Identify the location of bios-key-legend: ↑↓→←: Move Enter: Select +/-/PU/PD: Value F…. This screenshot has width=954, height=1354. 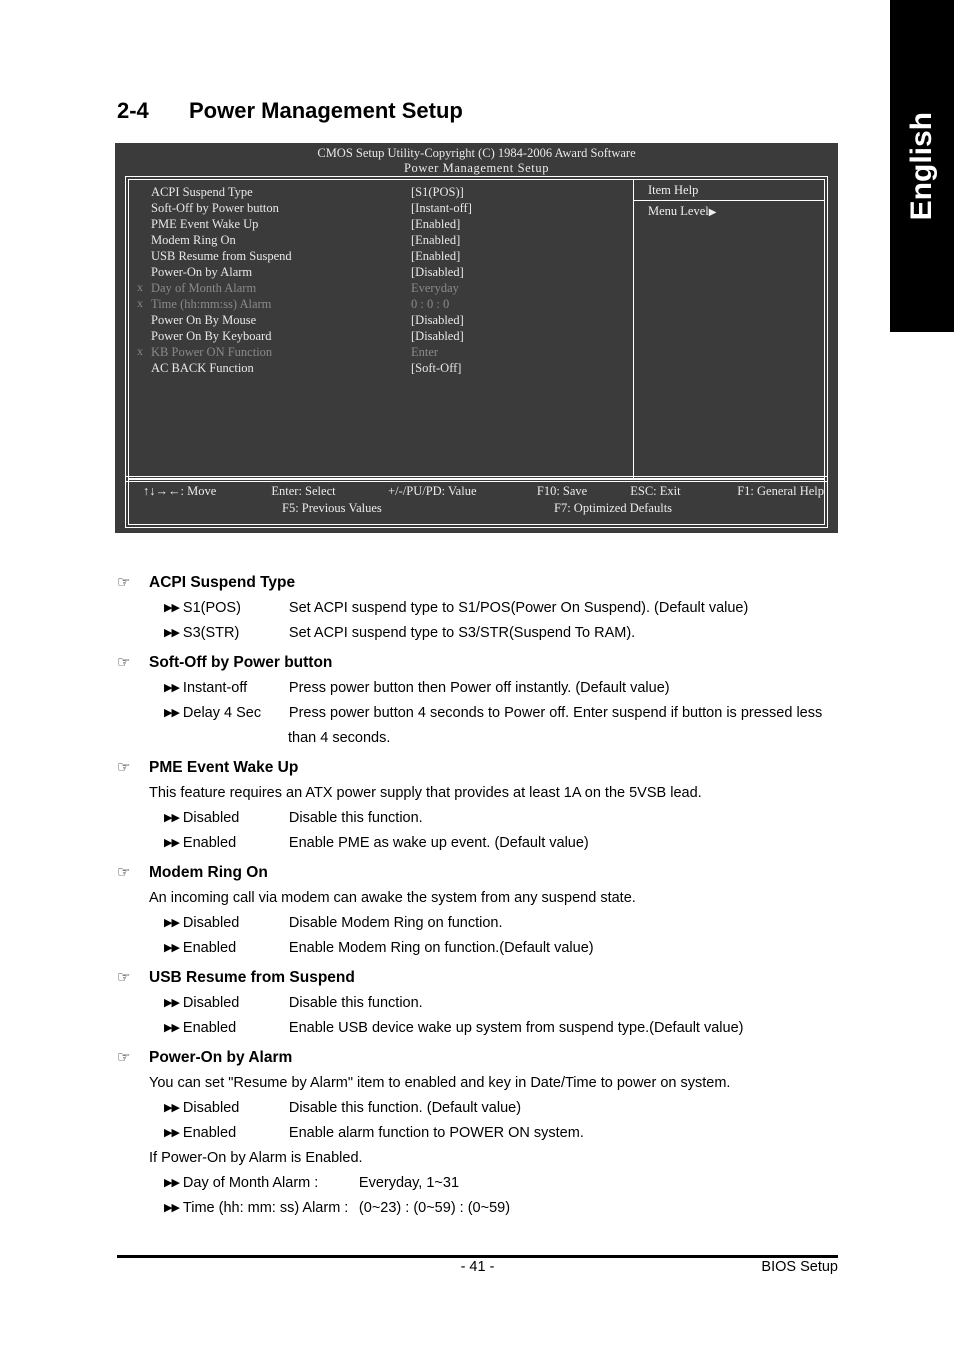
(476, 502).